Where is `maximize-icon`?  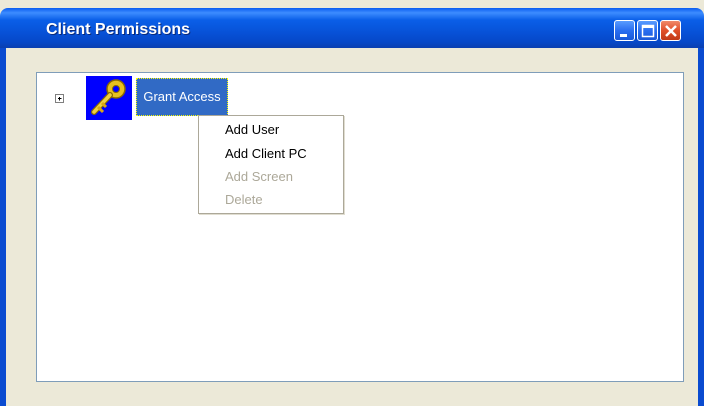 maximize-icon is located at coordinates (648, 31).